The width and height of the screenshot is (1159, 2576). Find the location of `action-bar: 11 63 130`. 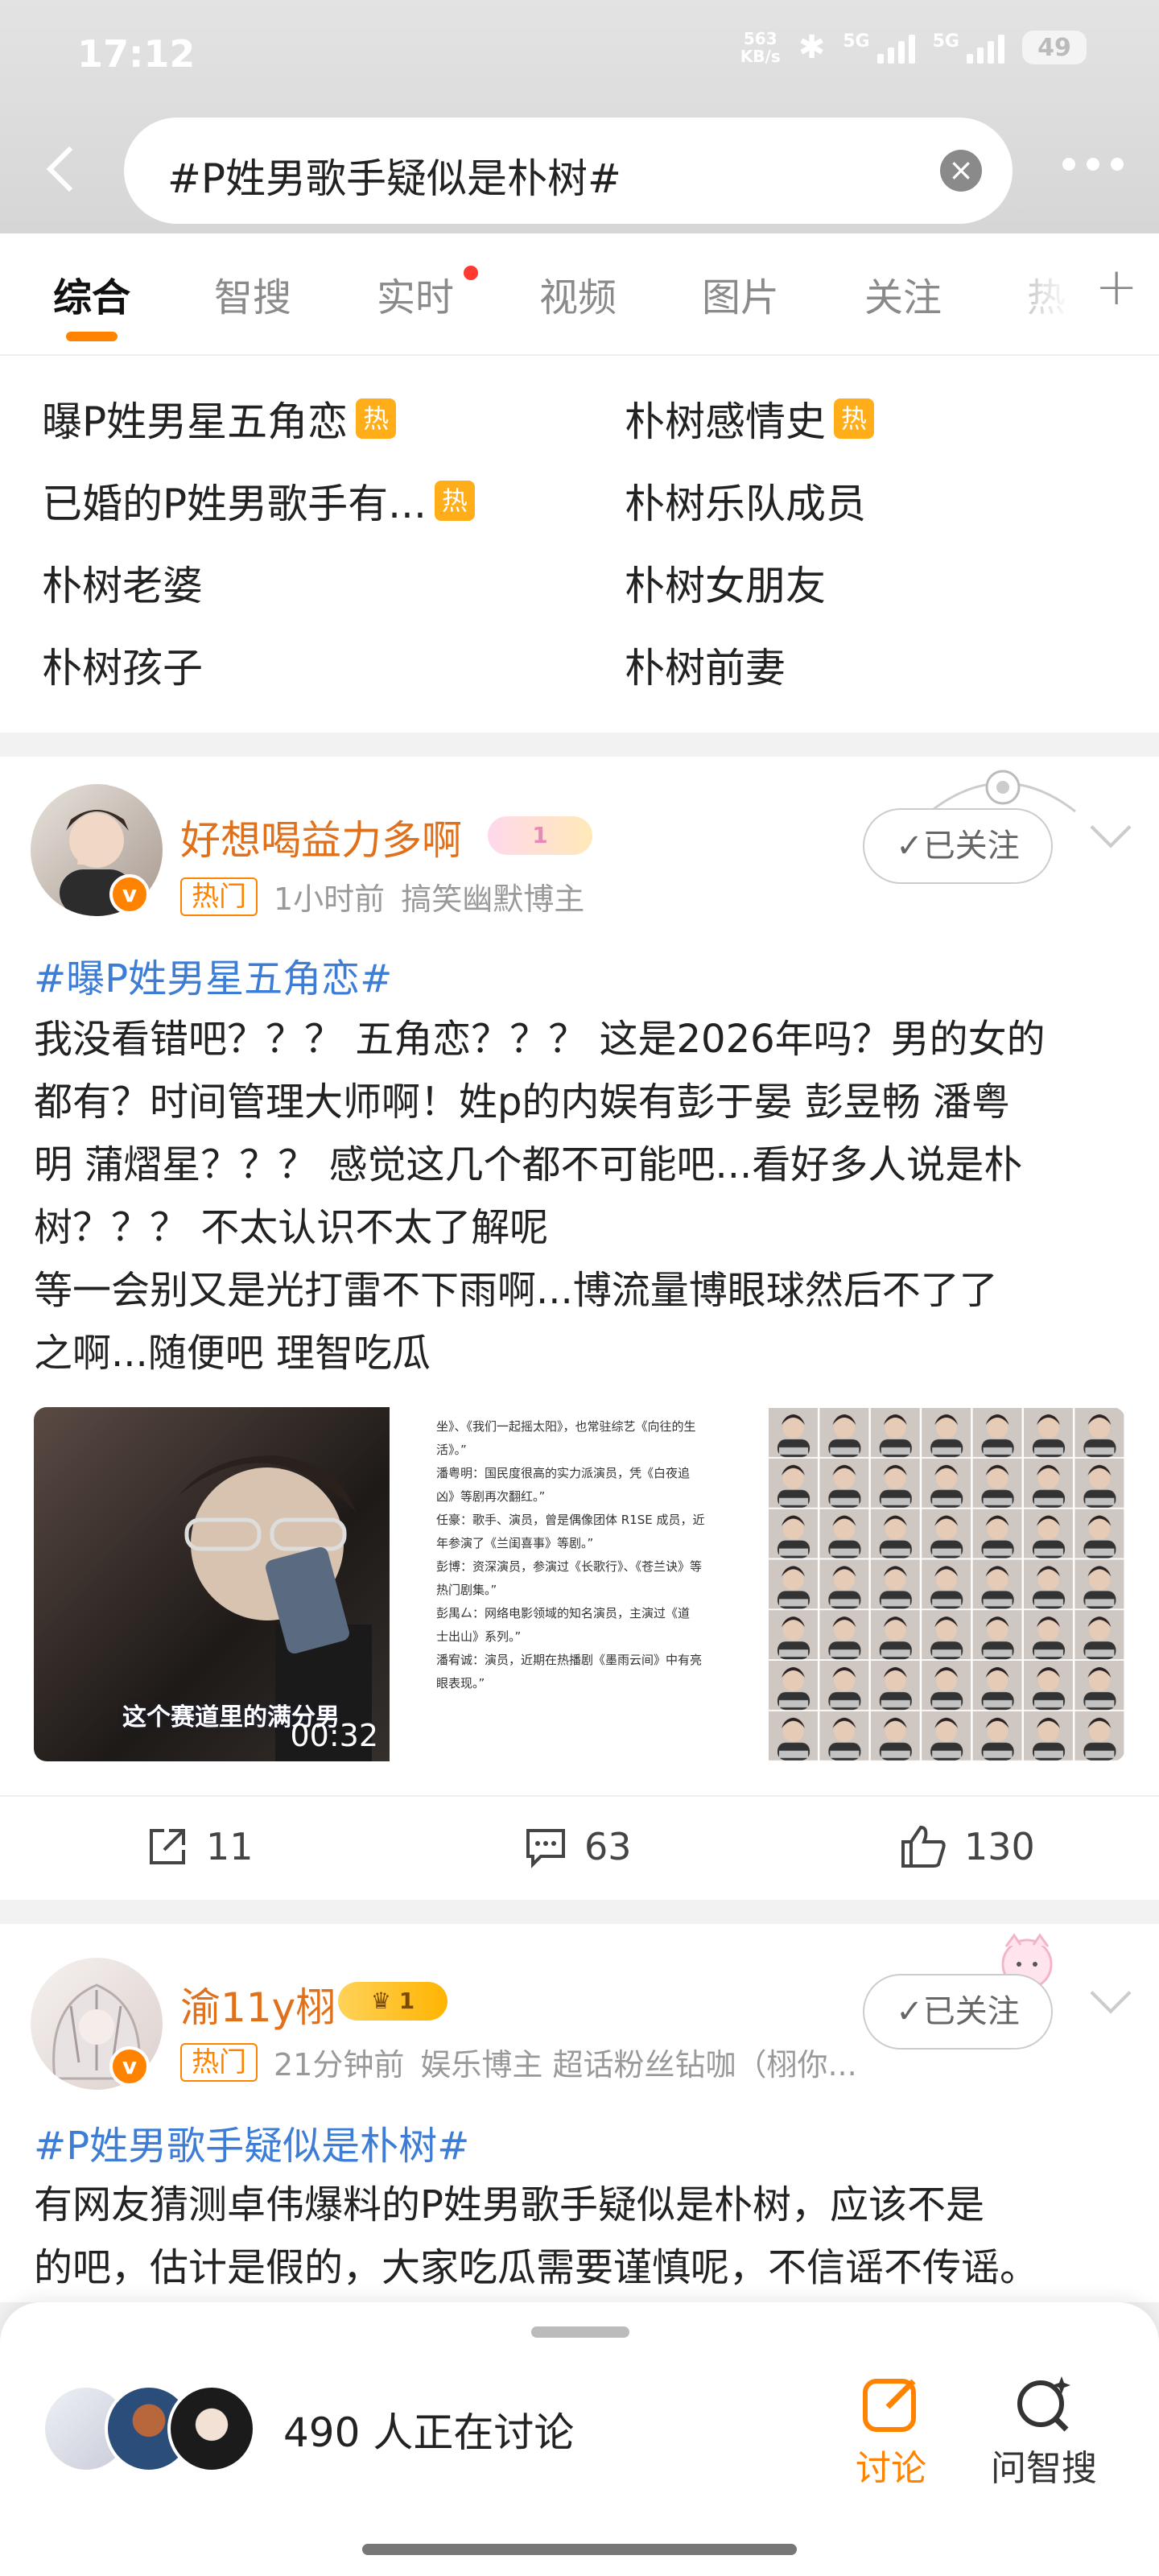

action-bar: 11 63 130 is located at coordinates (579, 1848).